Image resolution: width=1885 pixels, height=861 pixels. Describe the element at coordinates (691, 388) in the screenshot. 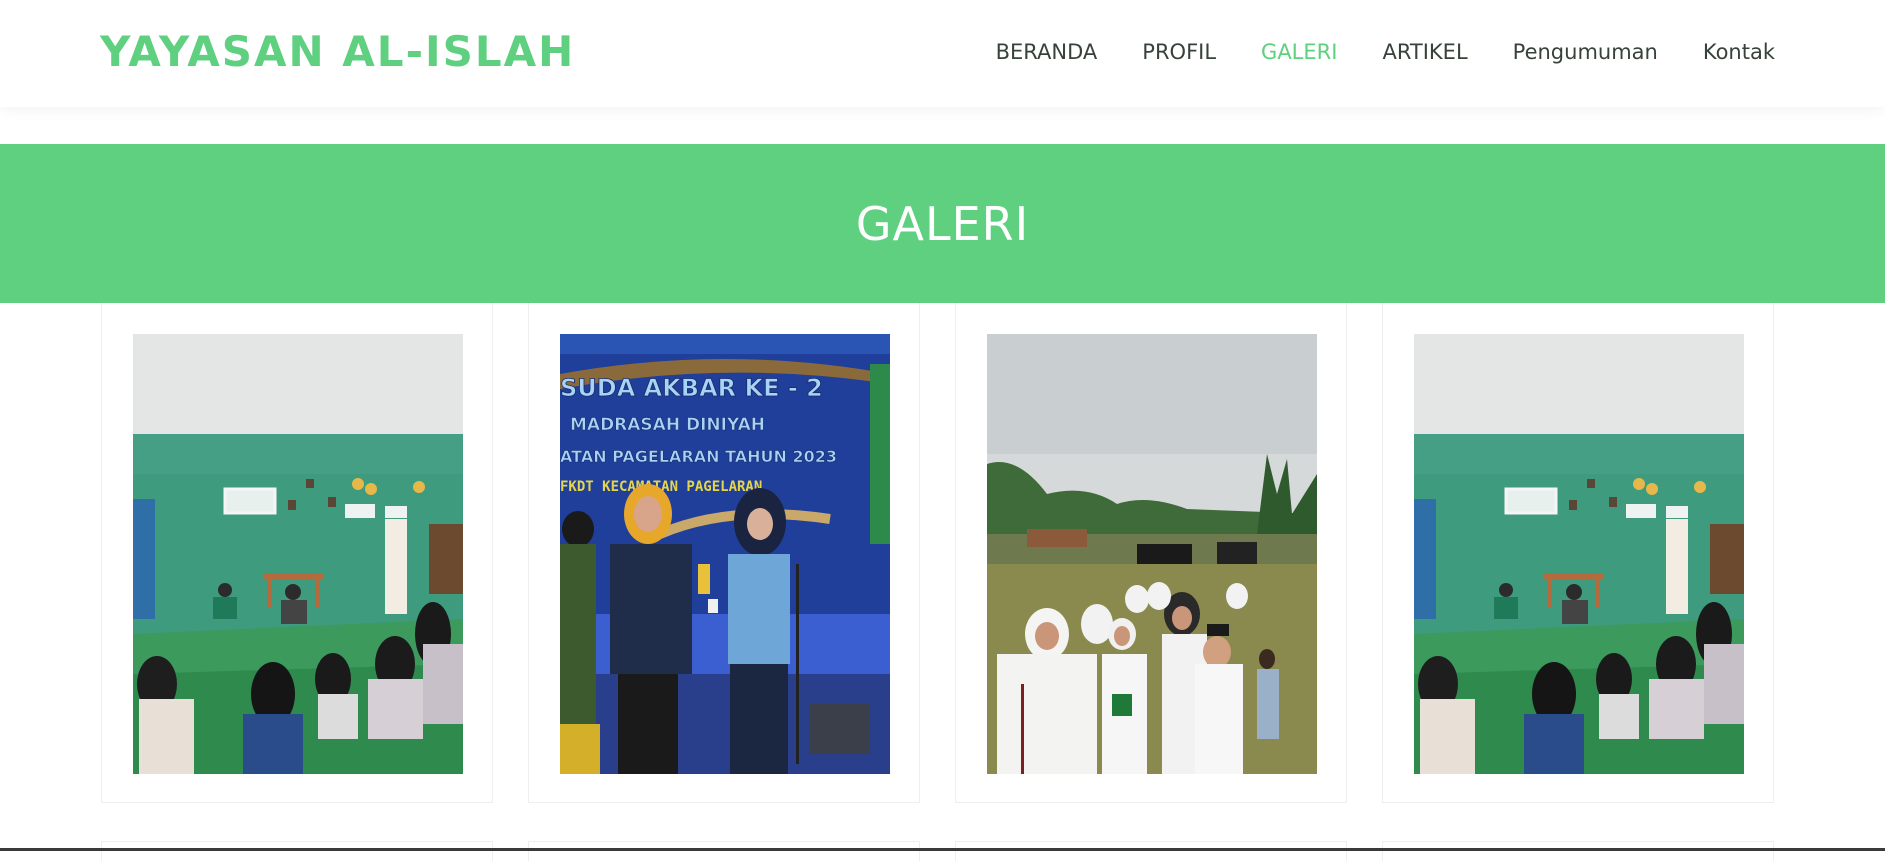

I see `banner-line-1: SUDA AKBAR KE - 2` at that location.